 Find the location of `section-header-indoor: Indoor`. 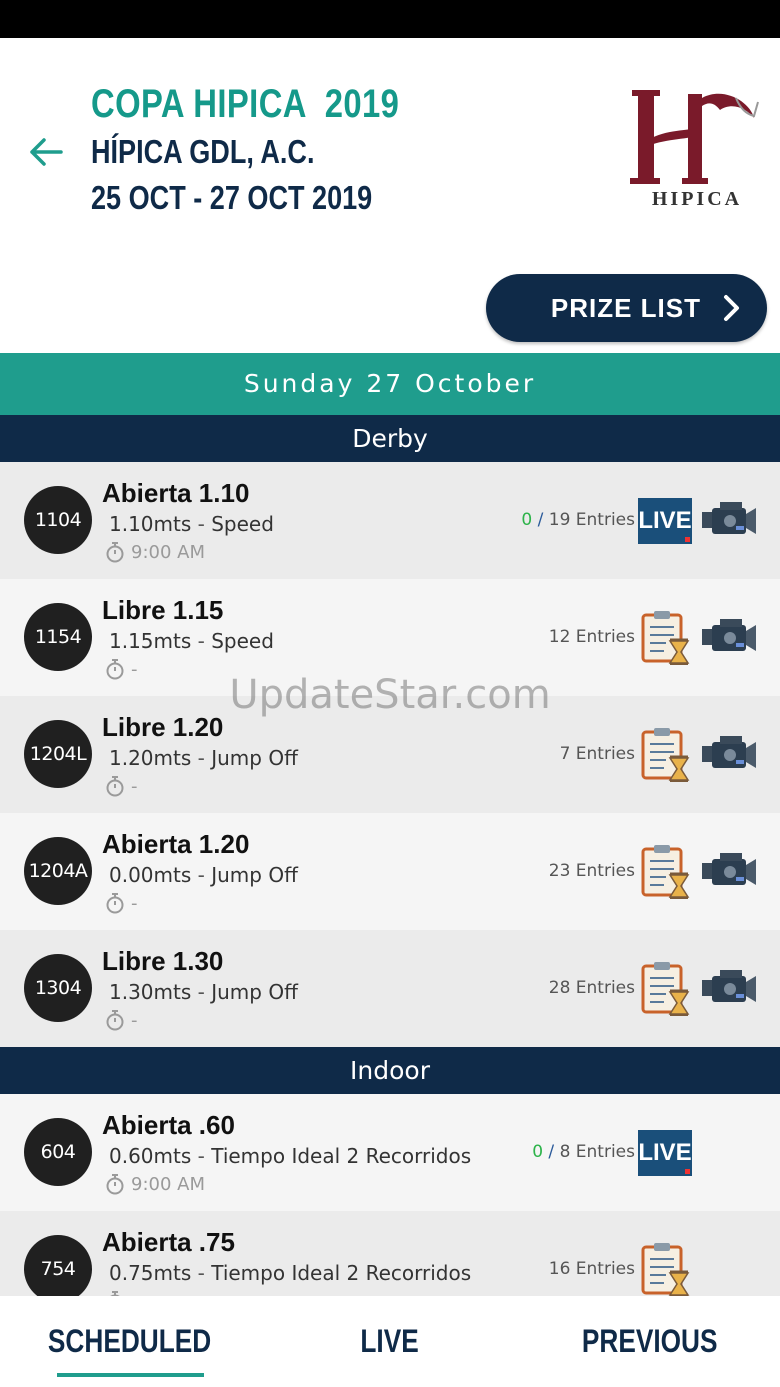

section-header-indoor: Indoor is located at coordinates (390, 1070).